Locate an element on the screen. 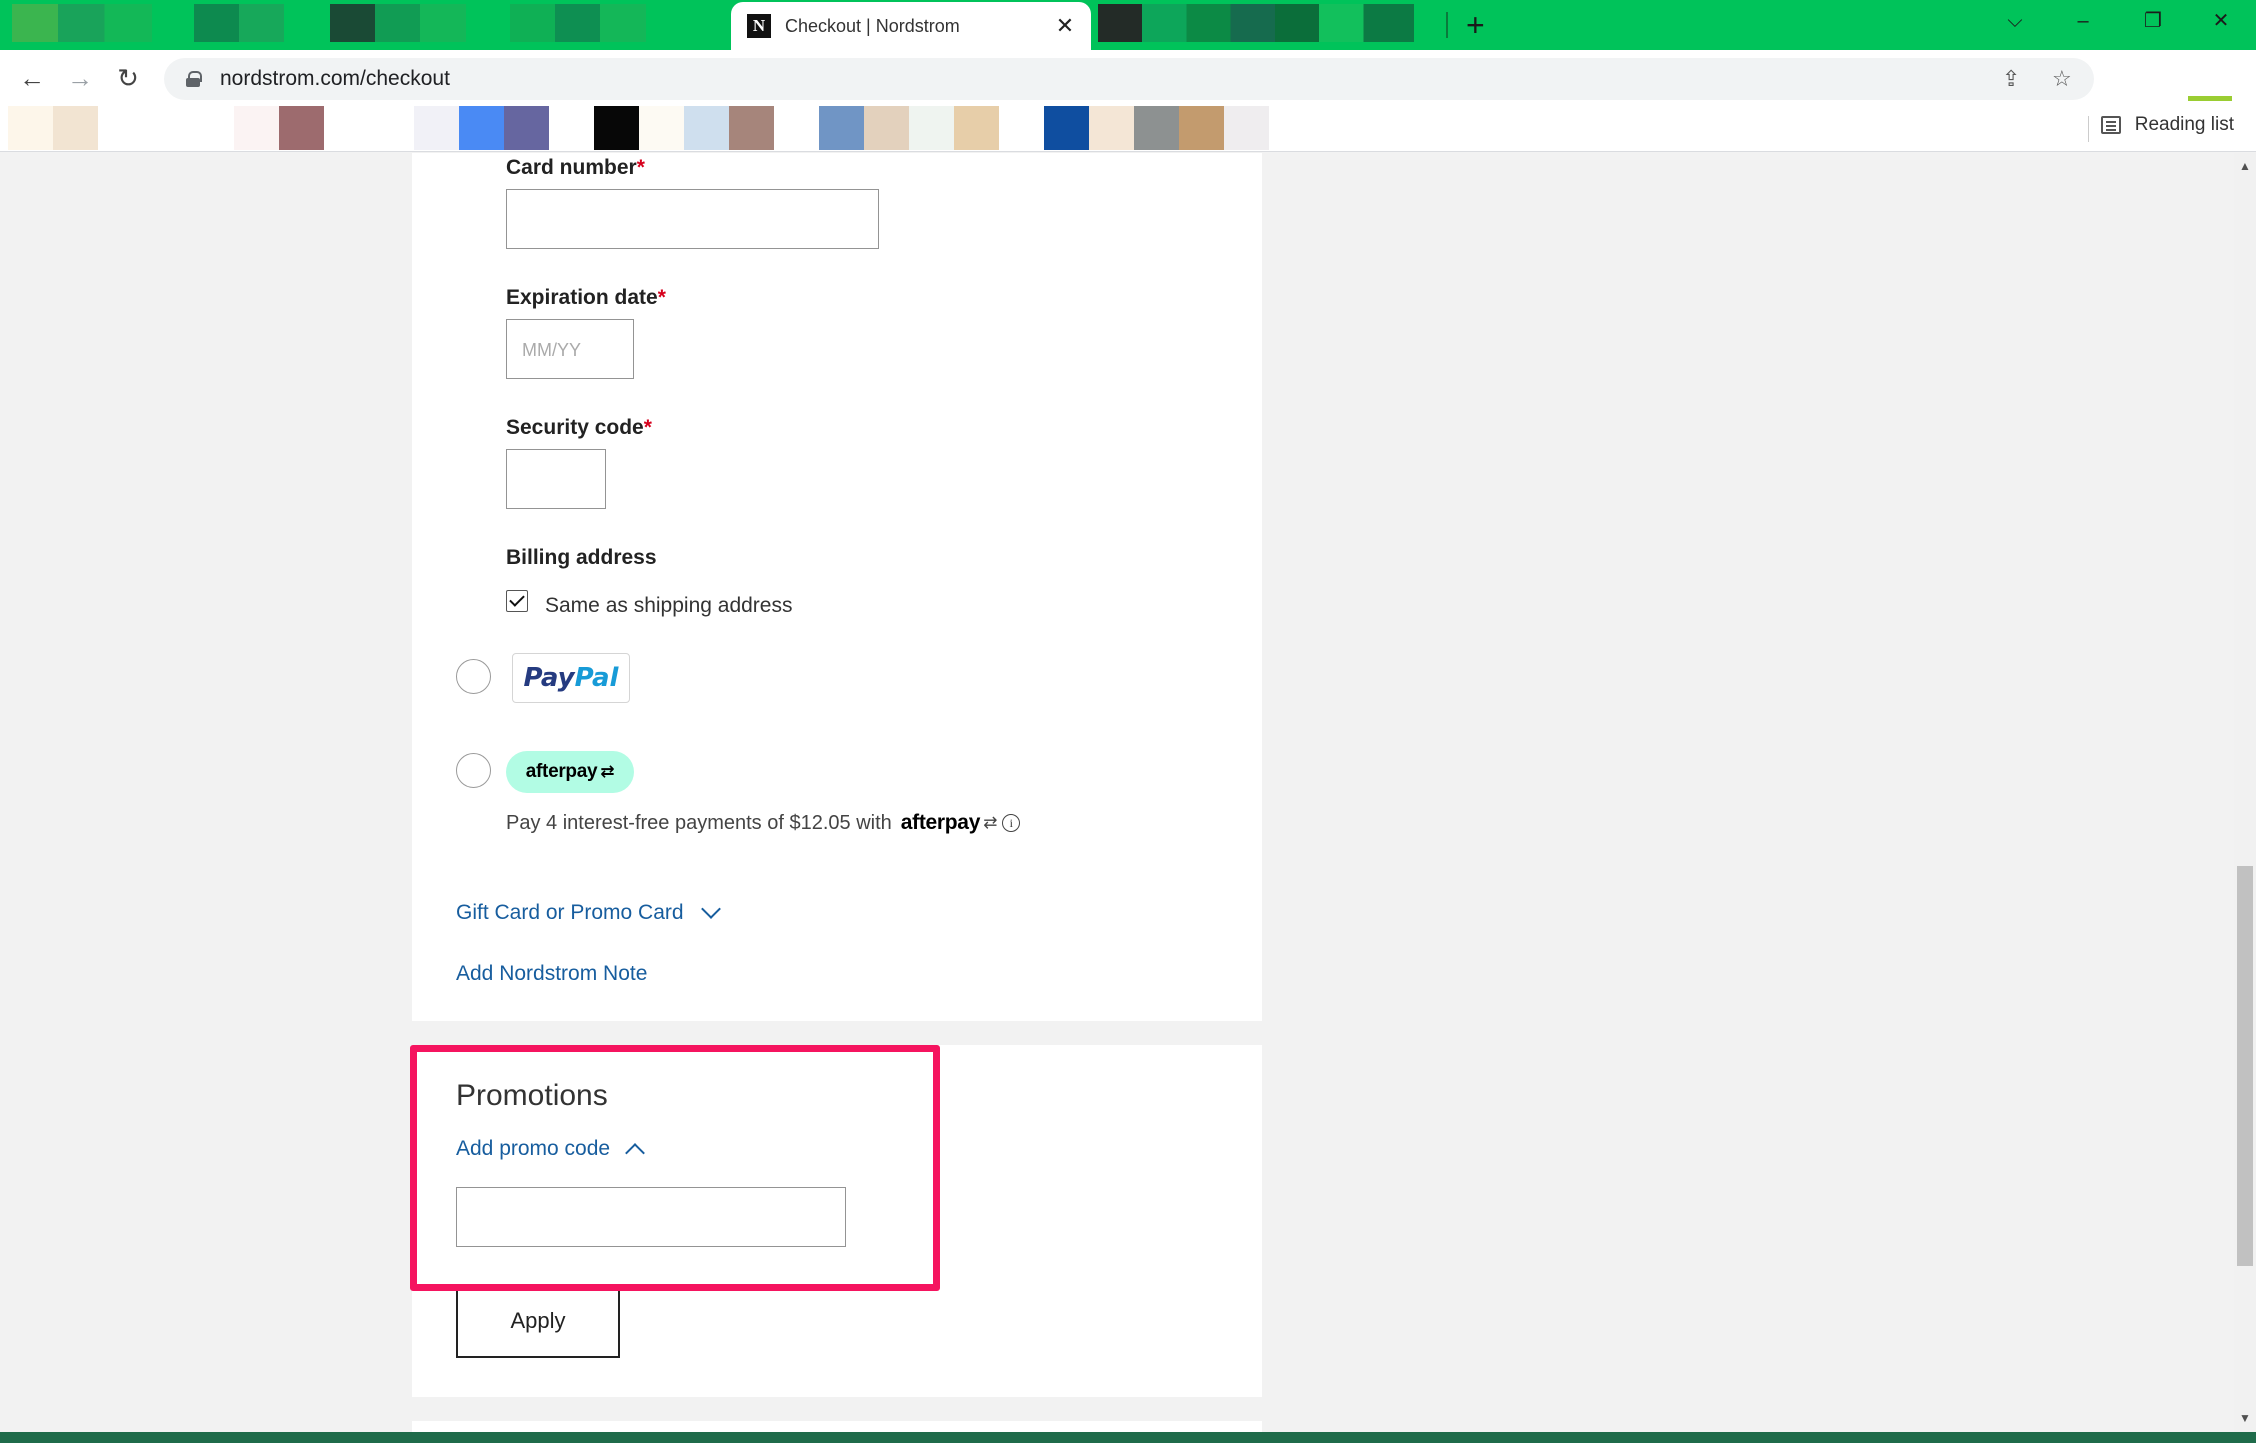 This screenshot has width=2256, height=1443. reading-list-icon is located at coordinates (2110, 125).